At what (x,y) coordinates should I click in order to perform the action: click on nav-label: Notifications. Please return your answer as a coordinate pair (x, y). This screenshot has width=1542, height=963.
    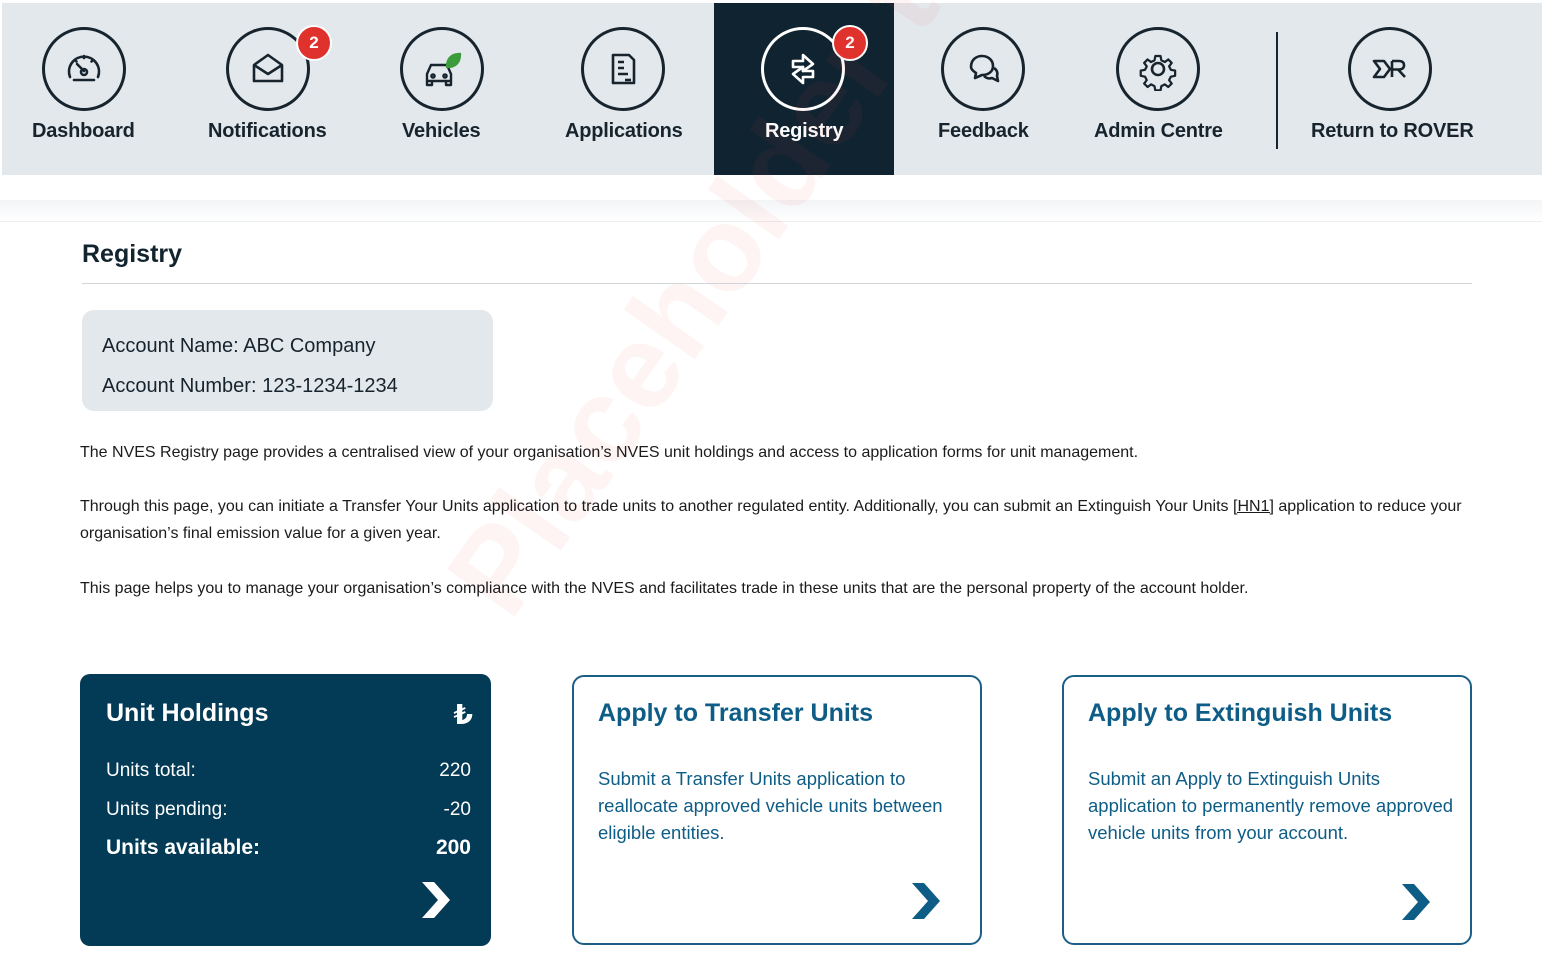
    Looking at the image, I should click on (267, 131).